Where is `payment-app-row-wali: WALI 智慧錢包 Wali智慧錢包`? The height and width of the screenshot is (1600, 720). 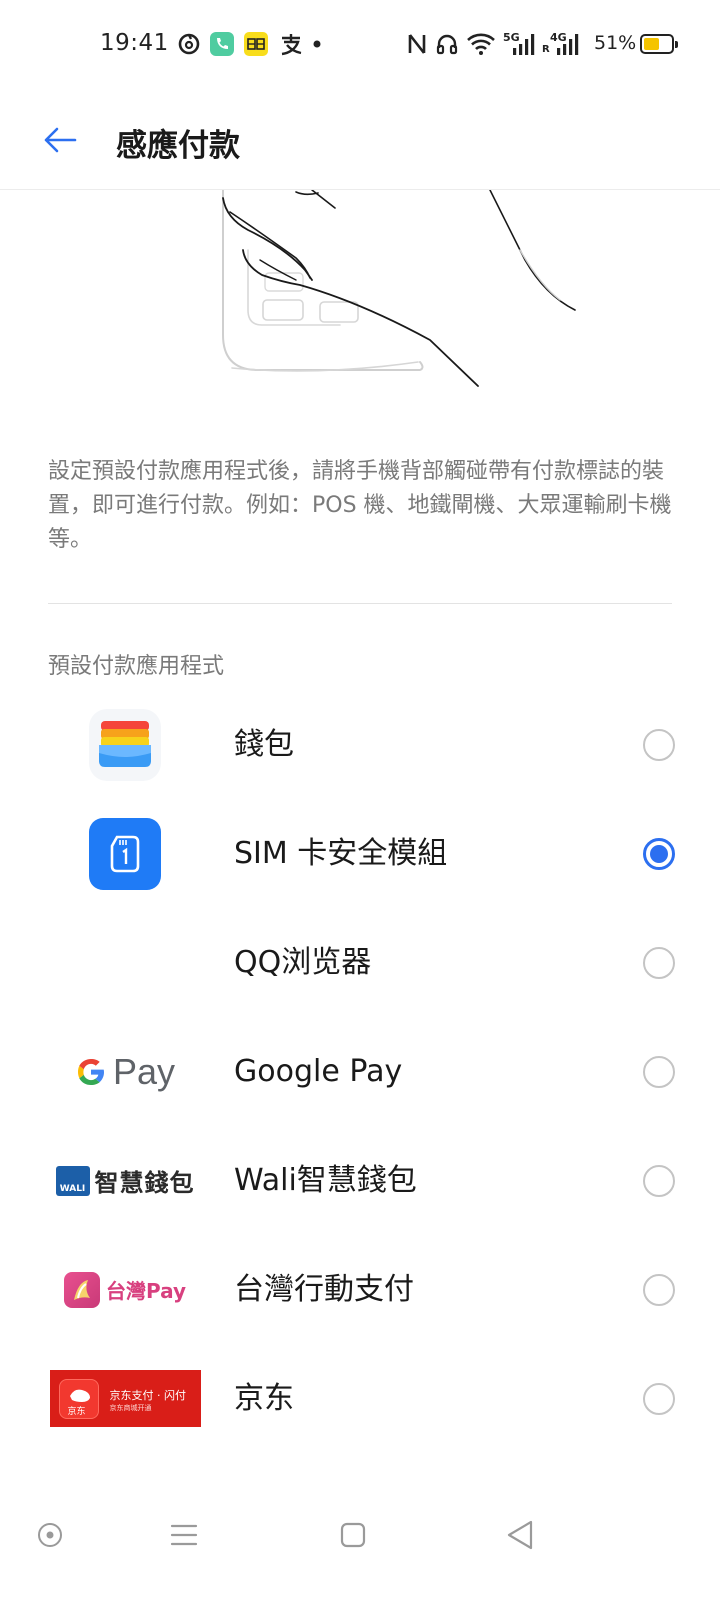
payment-app-row-wali: WALI 智慧錢包 Wali智慧錢包 is located at coordinates (360, 1180).